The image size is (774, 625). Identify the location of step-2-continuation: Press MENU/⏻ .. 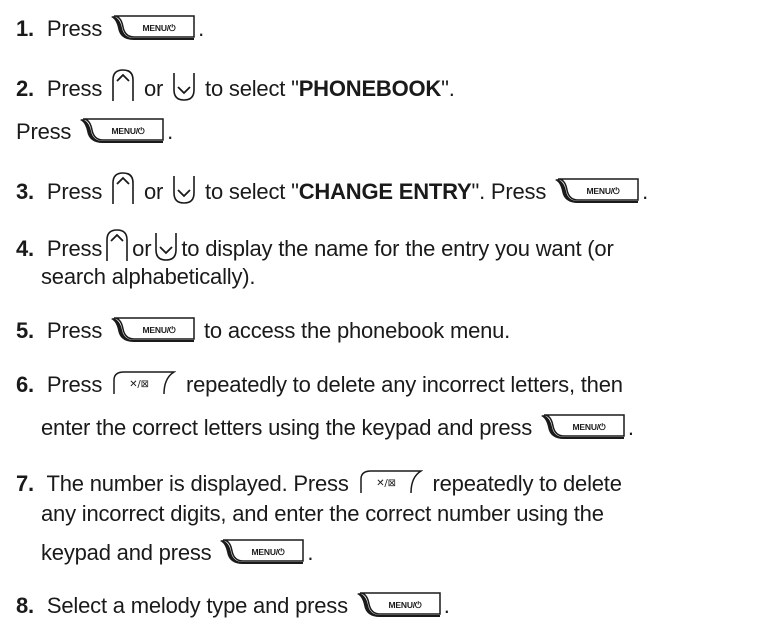
(94, 133).